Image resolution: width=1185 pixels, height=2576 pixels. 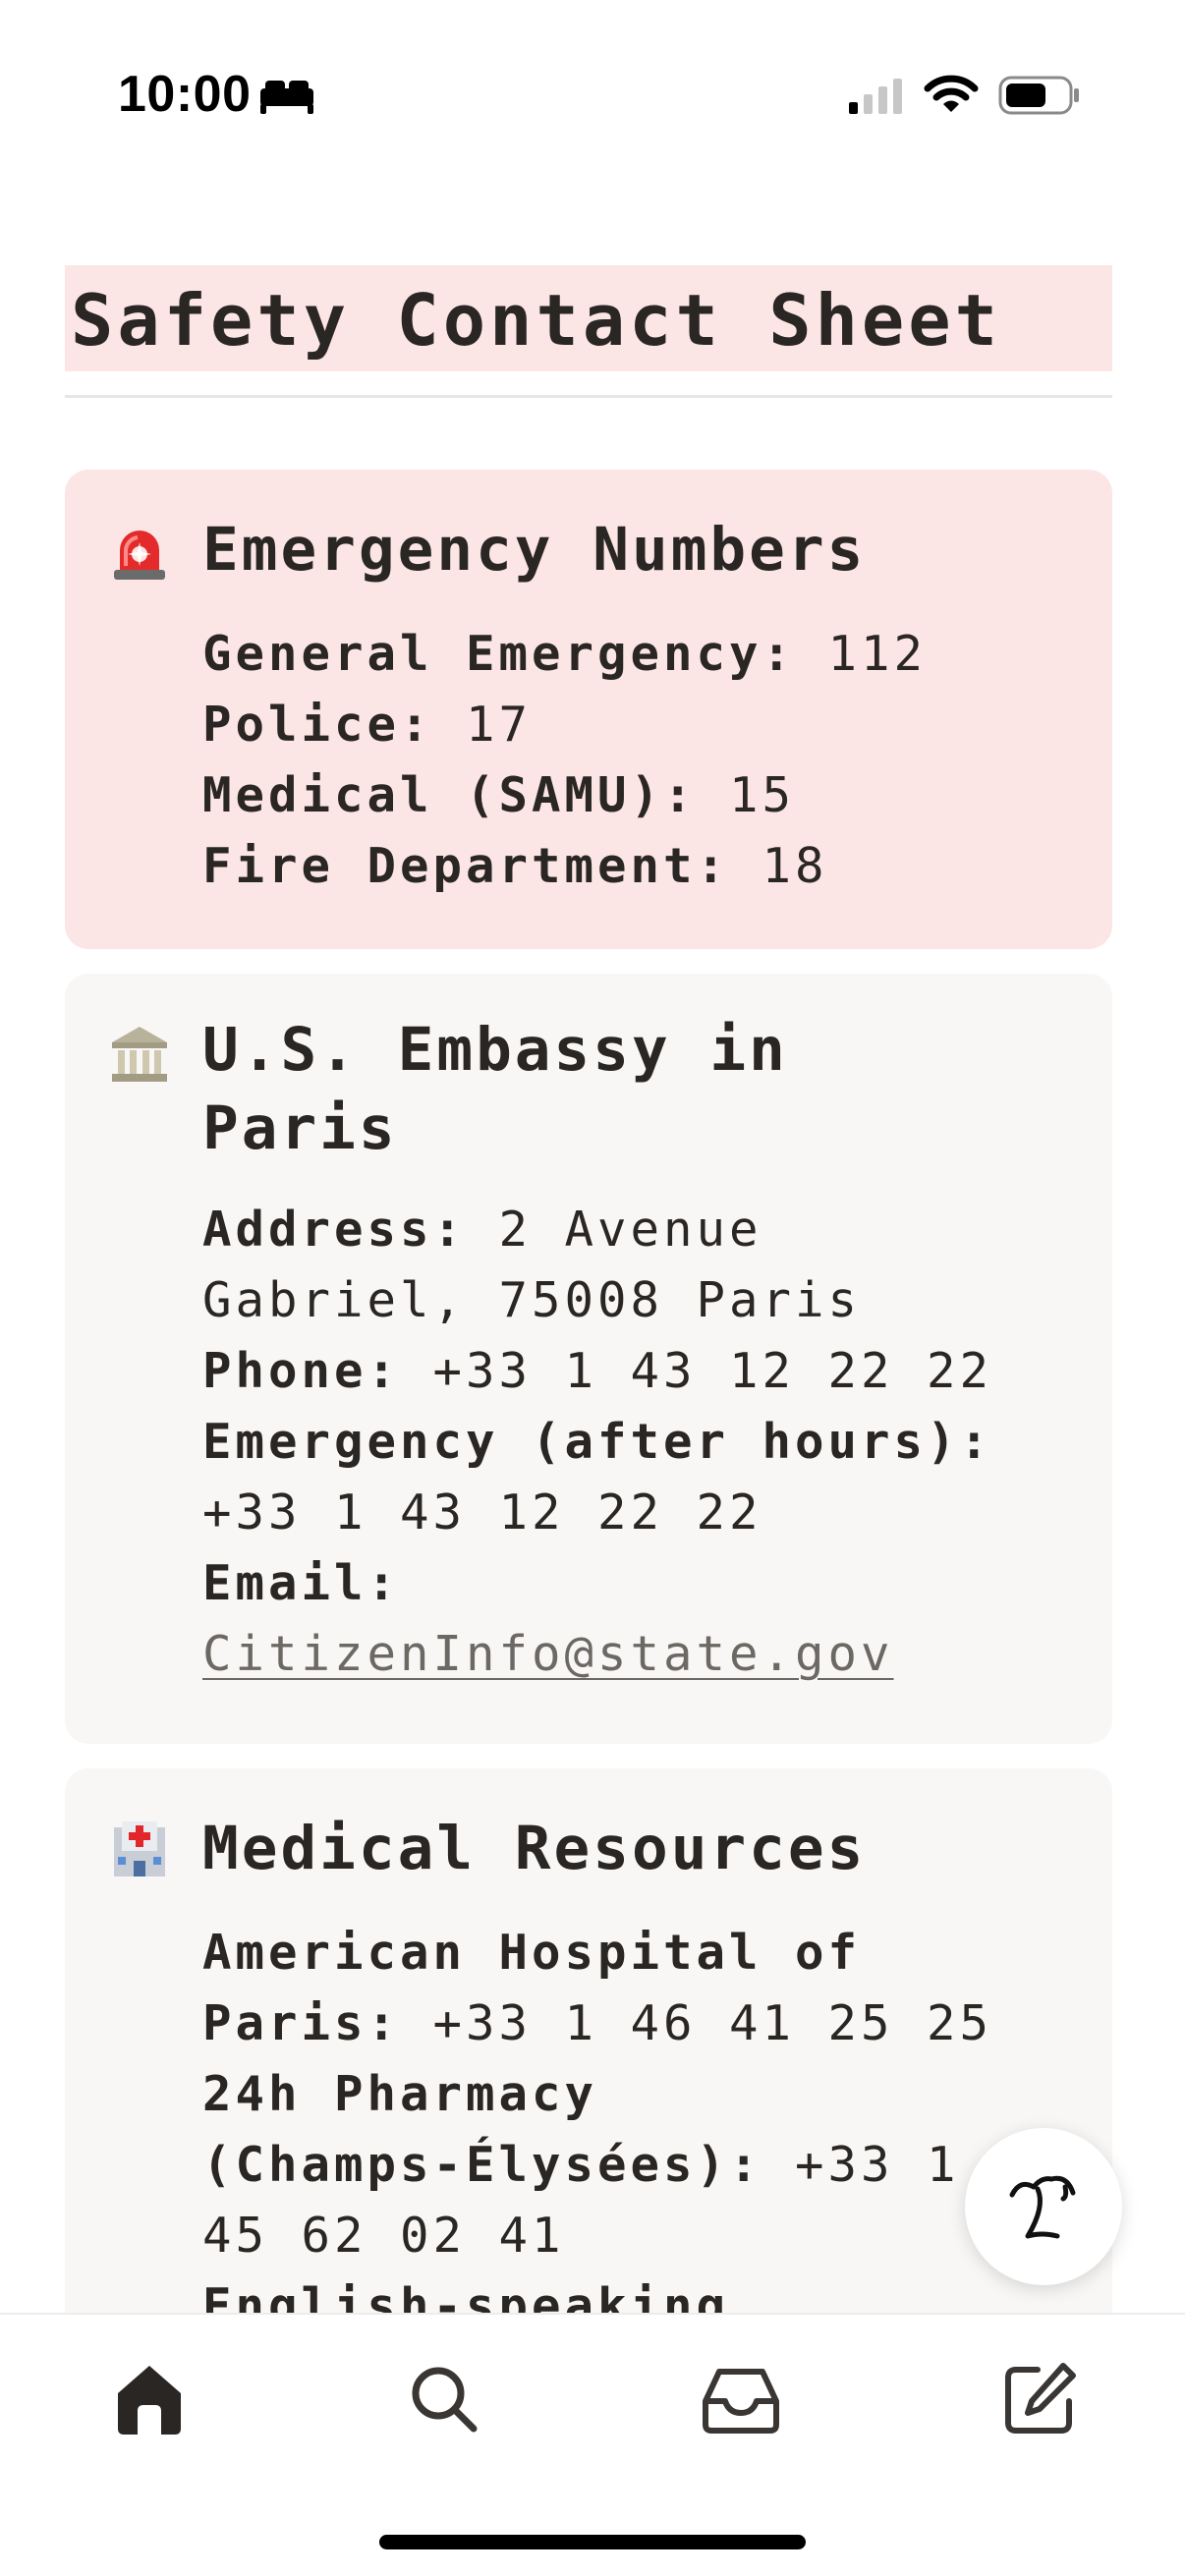 I want to click on embassy-card-title: U.S. Embassy in Paris, so click(x=495, y=1089).